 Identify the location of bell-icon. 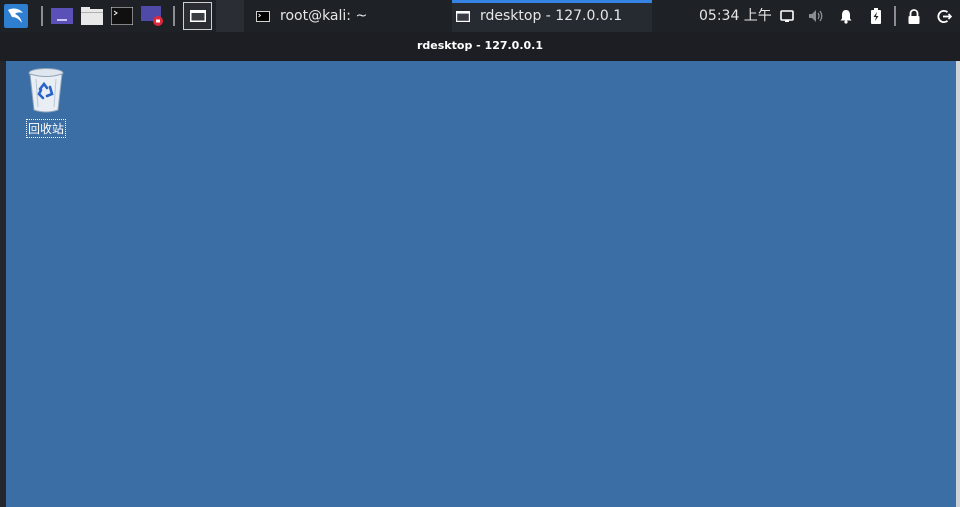
(846, 16).